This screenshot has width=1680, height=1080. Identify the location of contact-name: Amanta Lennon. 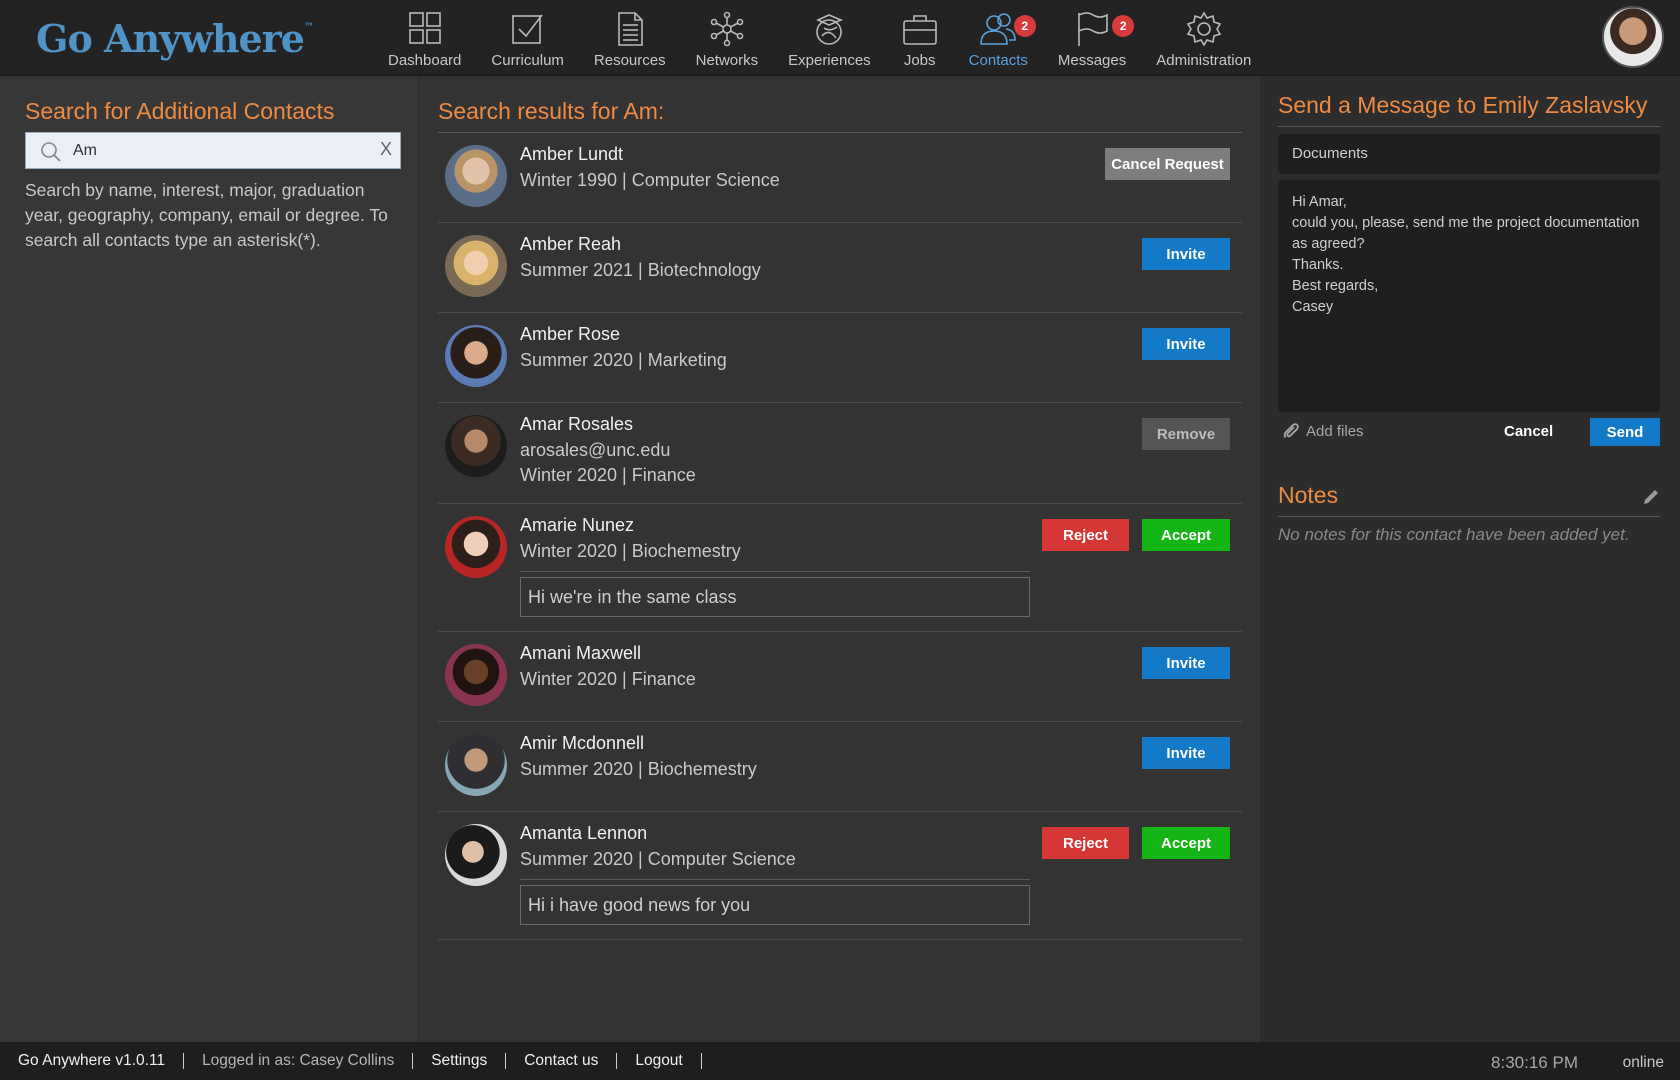
(584, 833).